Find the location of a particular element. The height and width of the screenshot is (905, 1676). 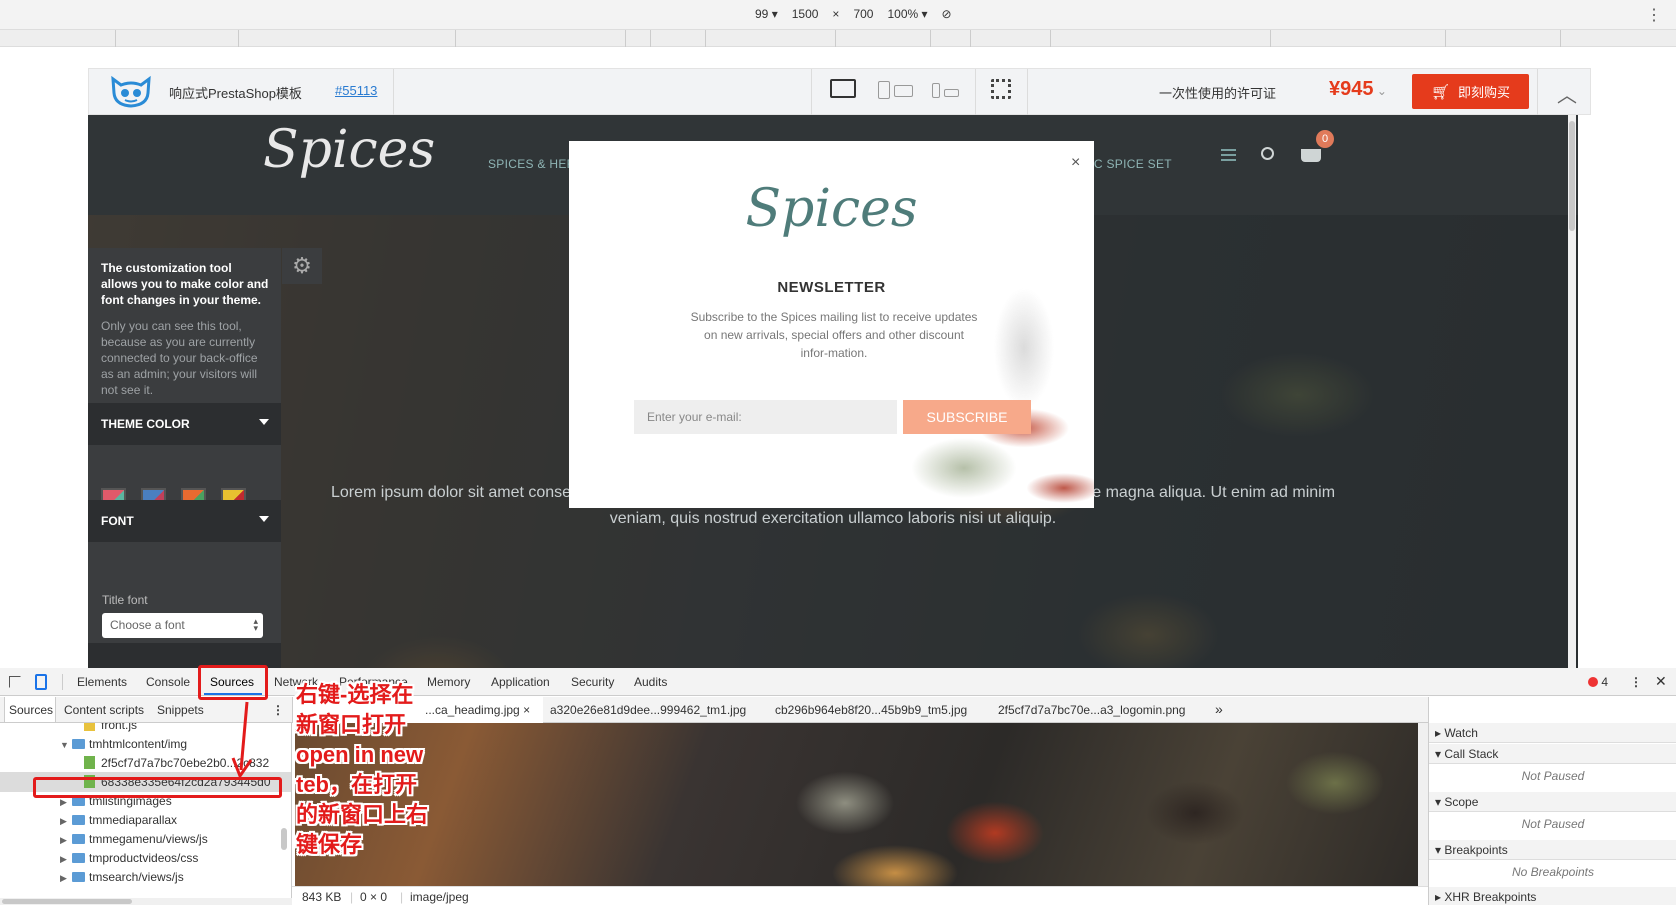

tree-item: ▶ tmsearch/views/js is located at coordinates (145, 877).